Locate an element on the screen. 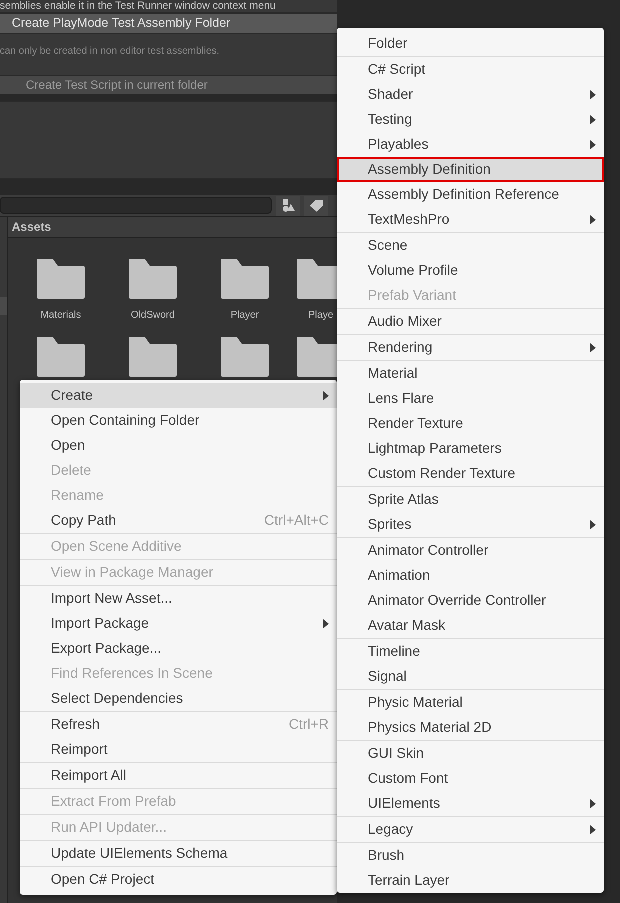 Image resolution: width=620 pixels, height=903 pixels. filter-label-button is located at coordinates (316, 206).